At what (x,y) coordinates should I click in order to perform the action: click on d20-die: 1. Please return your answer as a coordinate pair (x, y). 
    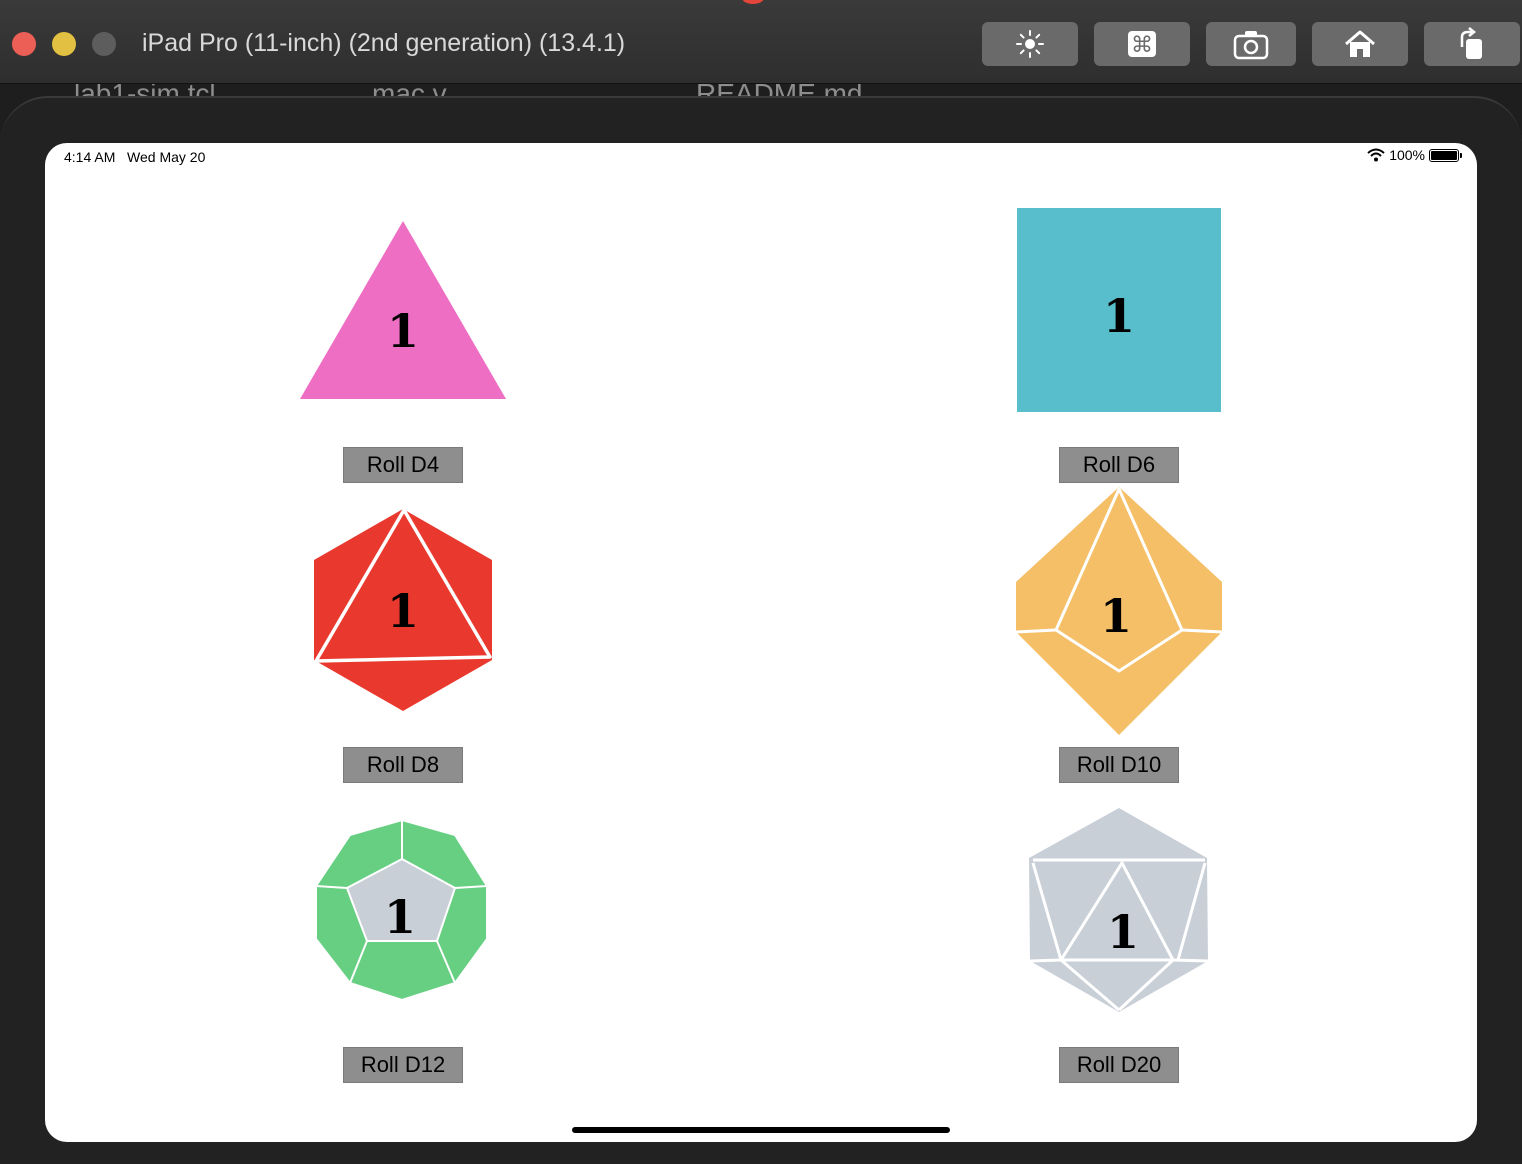
    Looking at the image, I should click on (1119, 910).